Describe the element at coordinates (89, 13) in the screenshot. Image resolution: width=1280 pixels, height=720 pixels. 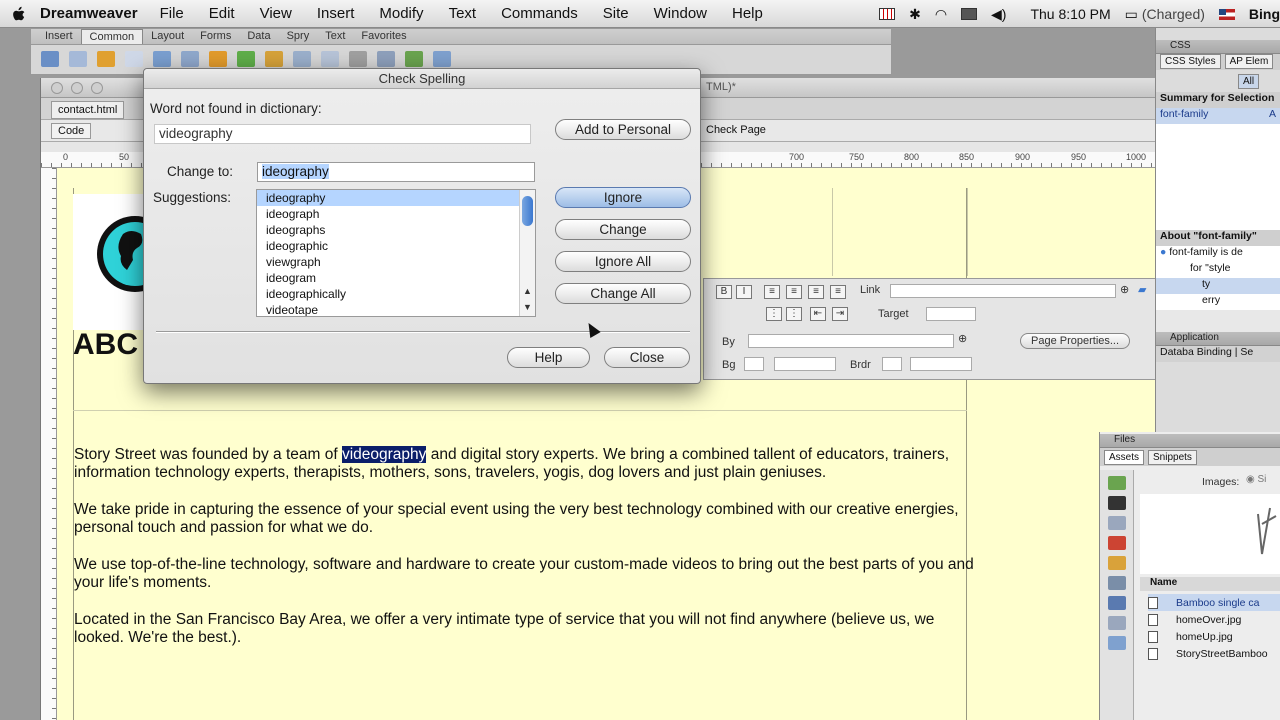
I see `app-name-menu: Dreamweaver` at that location.